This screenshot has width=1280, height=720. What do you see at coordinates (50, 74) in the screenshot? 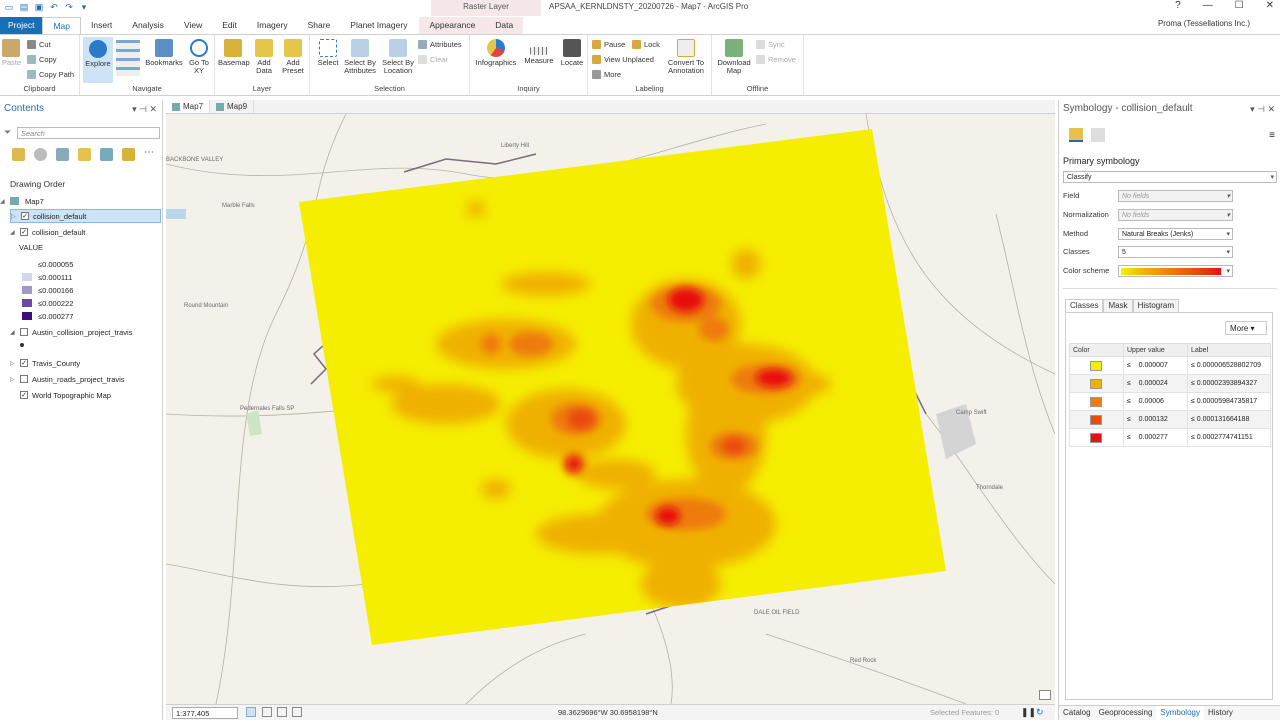
I see `copy-path-button: Copy Path` at bounding box center [50, 74].